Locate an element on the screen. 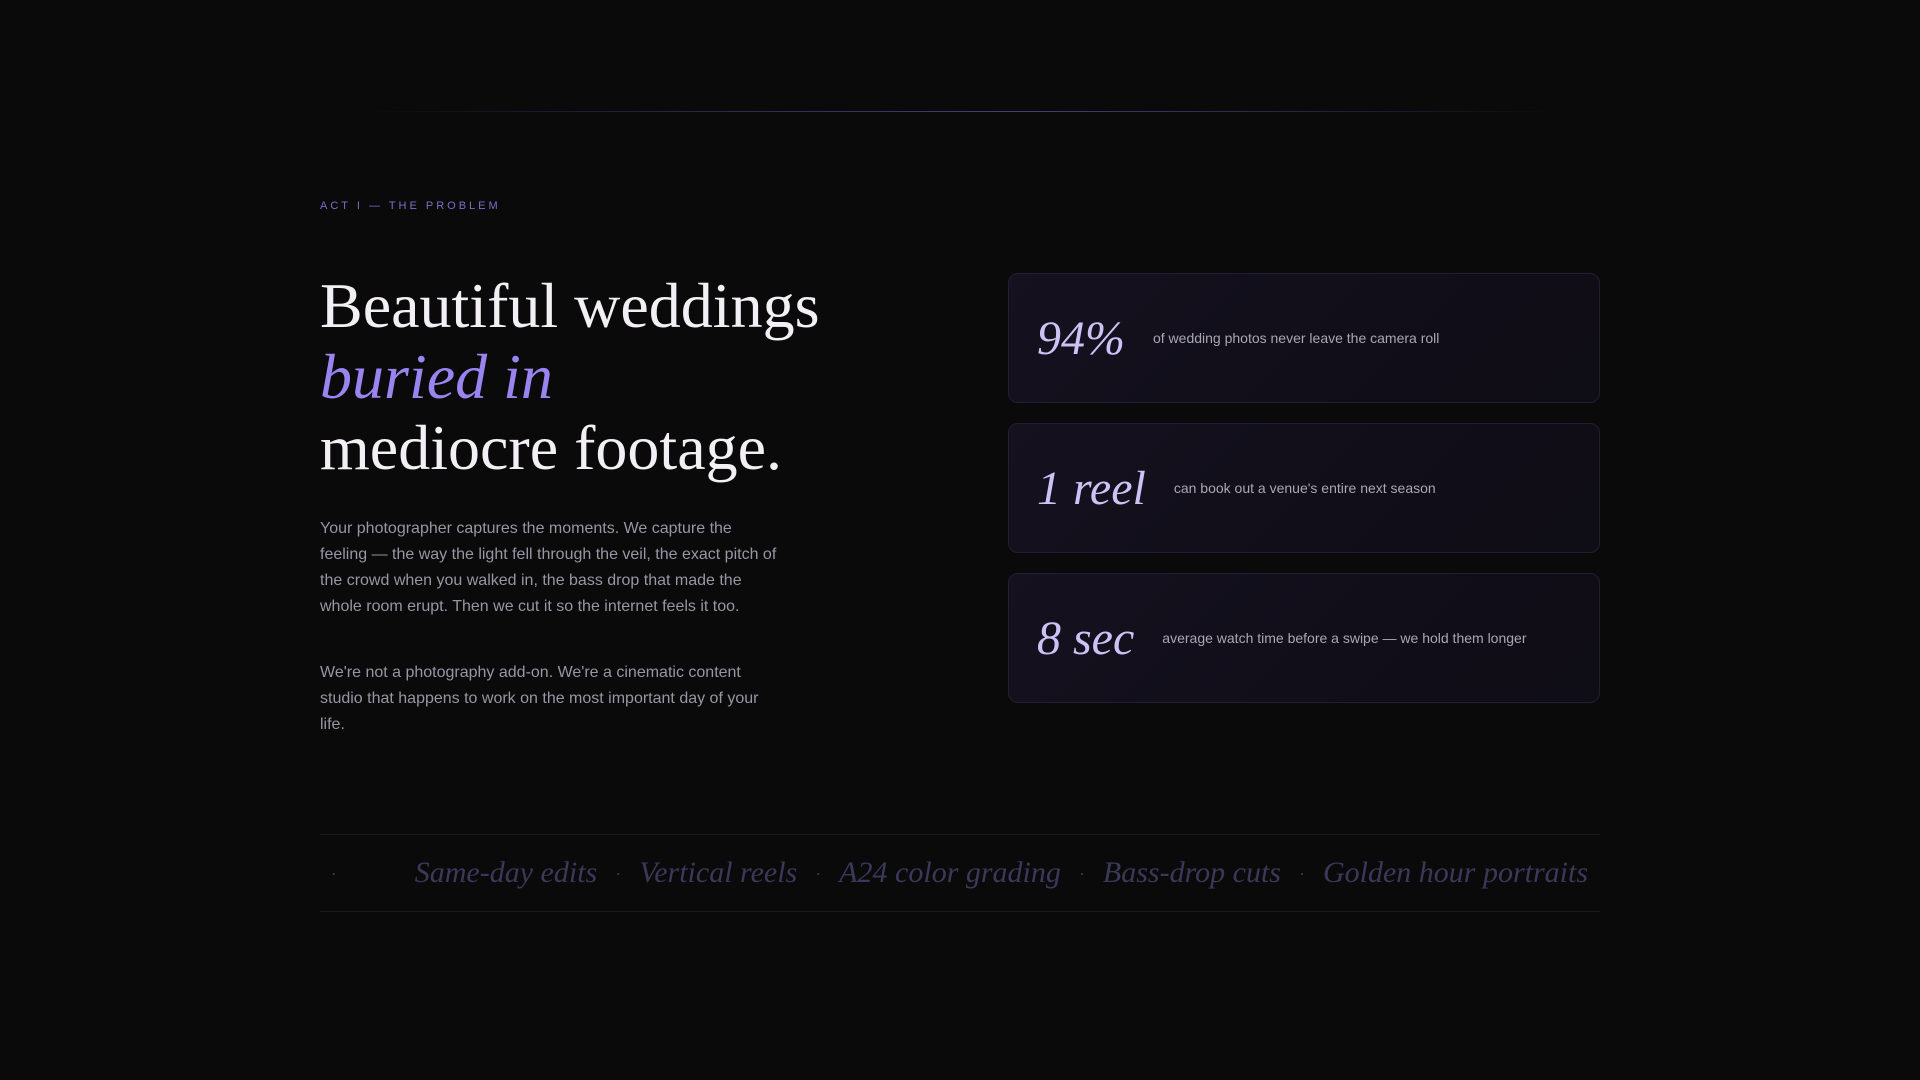  headline-line-3: mediocre footage. is located at coordinates (551, 447).